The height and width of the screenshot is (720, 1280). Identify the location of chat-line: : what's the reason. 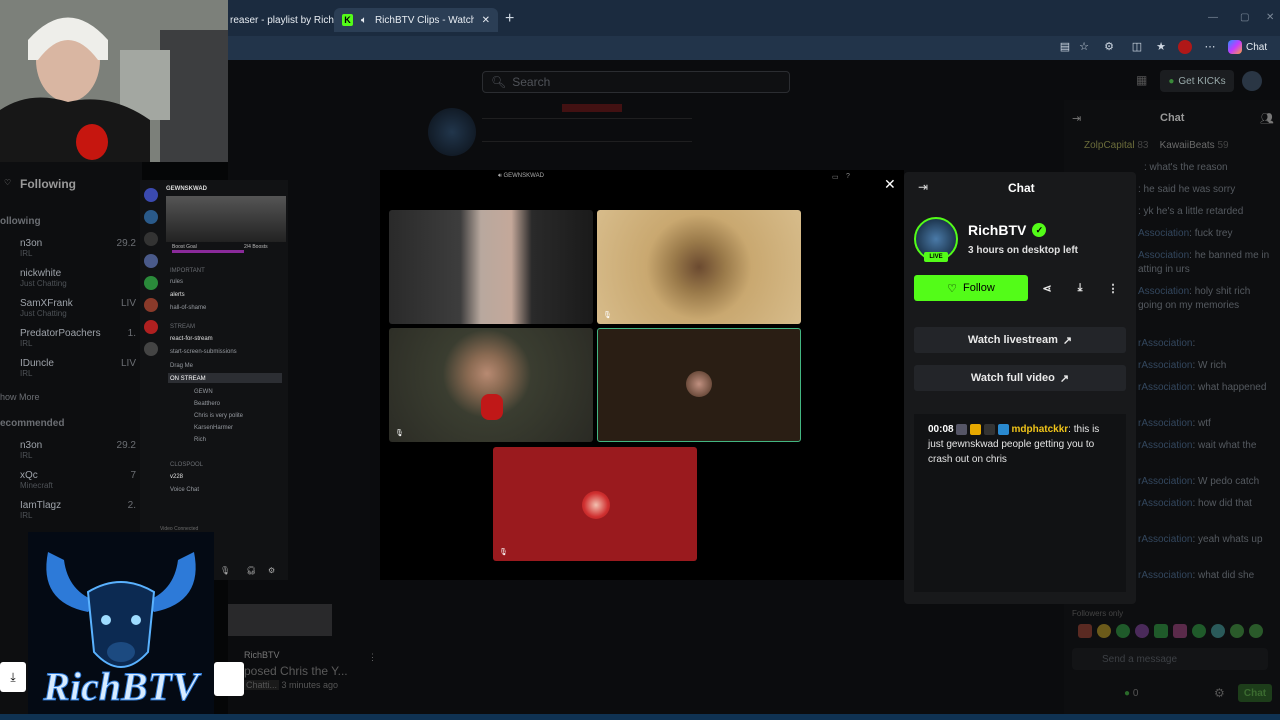
(1186, 167).